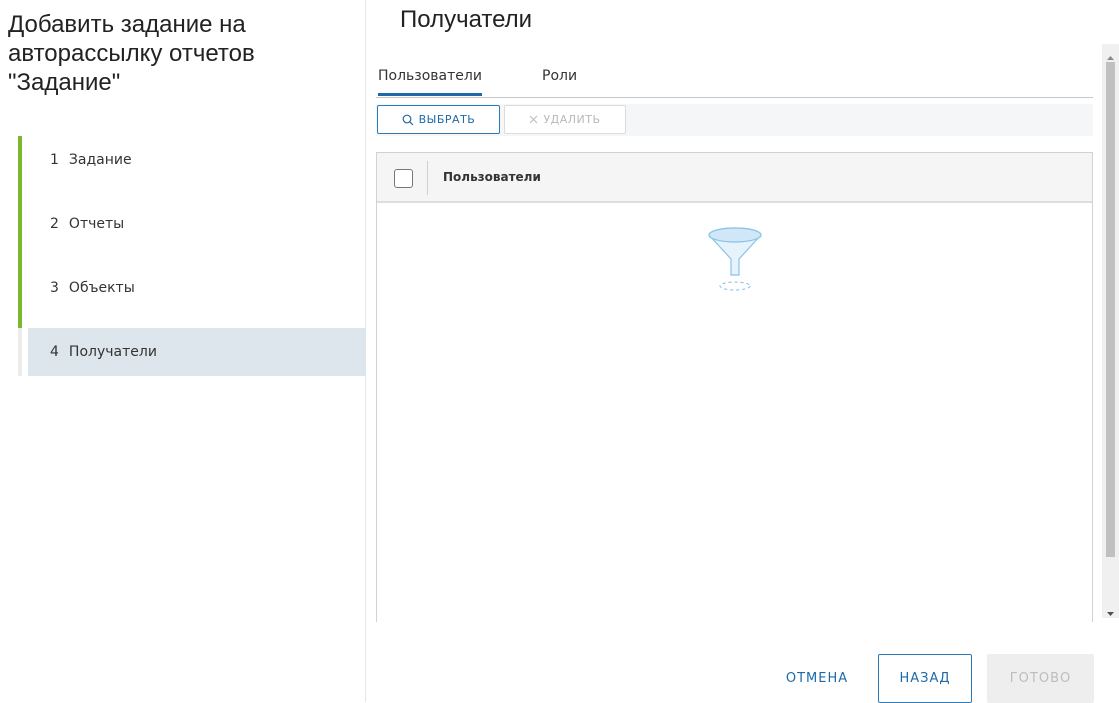 This screenshot has height=703, width=1119. What do you see at coordinates (403, 178) in the screenshot?
I see `select-all-checkbox` at bounding box center [403, 178].